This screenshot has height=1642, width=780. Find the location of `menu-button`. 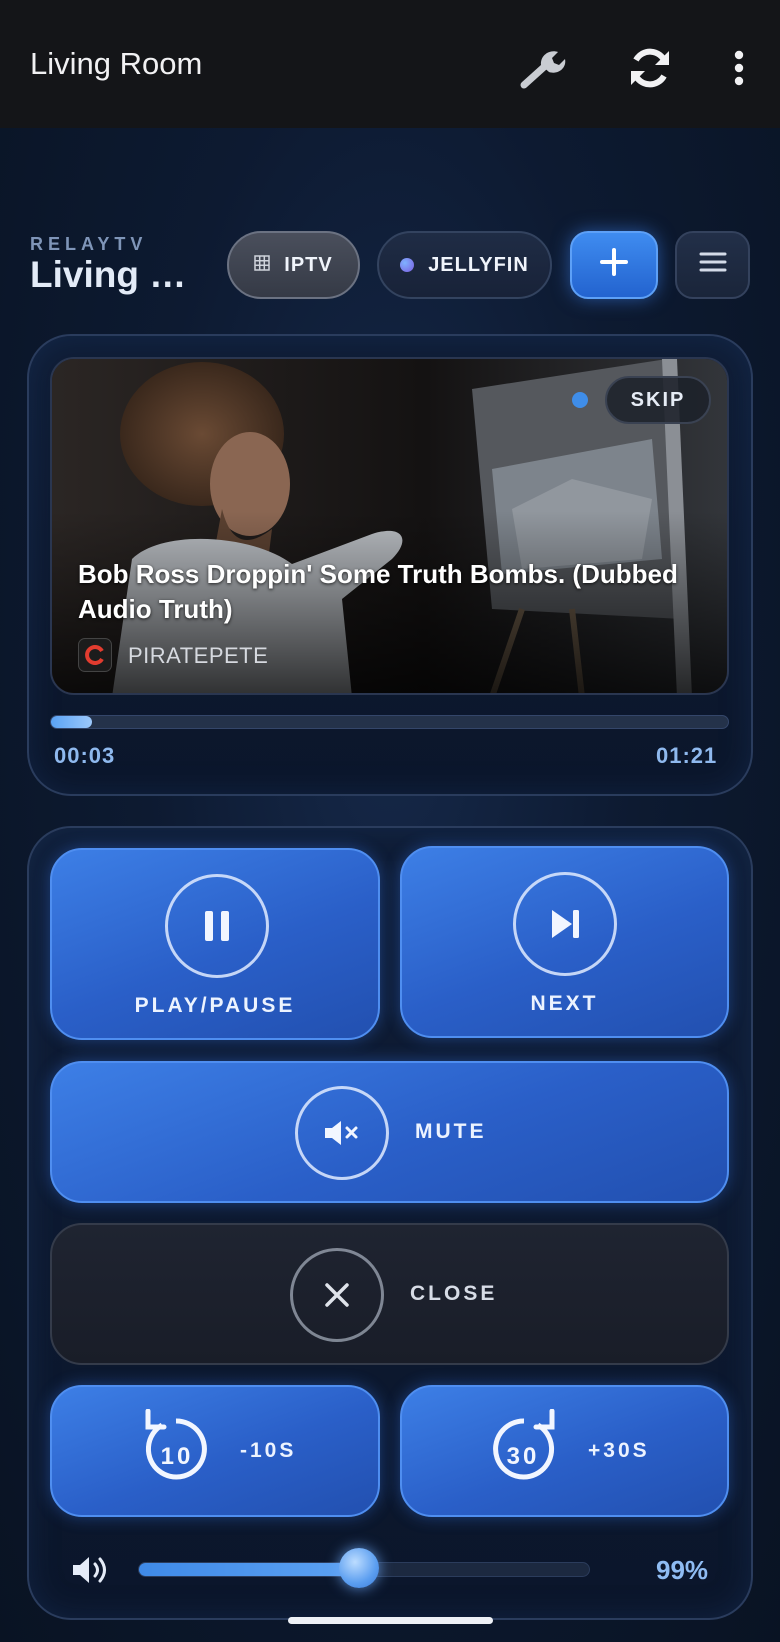

menu-button is located at coordinates (712, 265).